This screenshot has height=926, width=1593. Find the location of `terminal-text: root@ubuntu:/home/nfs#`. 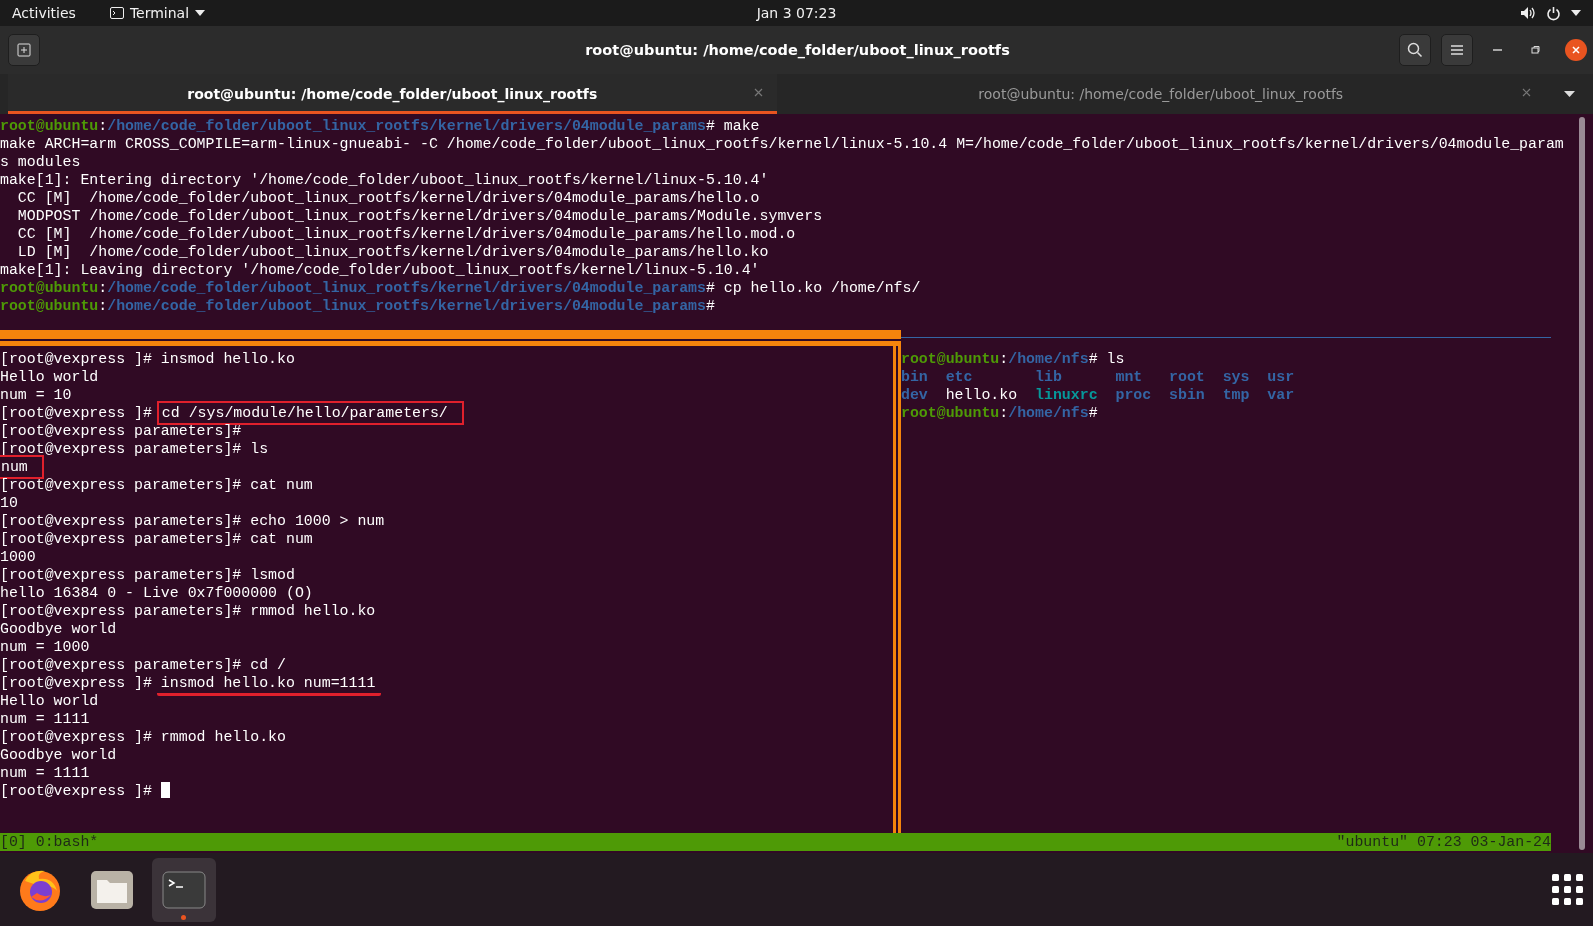

terminal-text: root@ubuntu:/home/nfs# is located at coordinates (999, 413).